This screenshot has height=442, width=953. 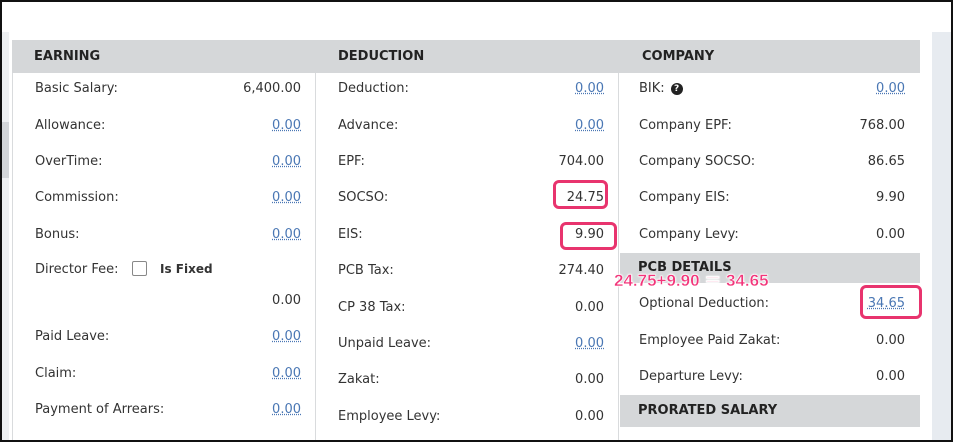 I want to click on company-epf-label: Company EPF:, so click(x=685, y=125).